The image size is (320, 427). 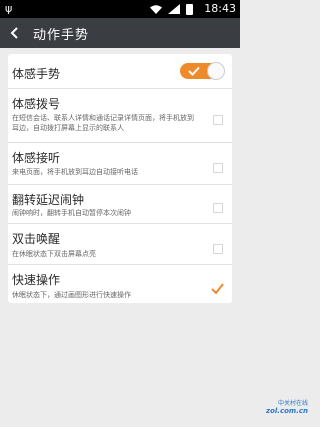 What do you see at coordinates (9, 8) in the screenshot?
I see `usb-icon: ψ` at bounding box center [9, 8].